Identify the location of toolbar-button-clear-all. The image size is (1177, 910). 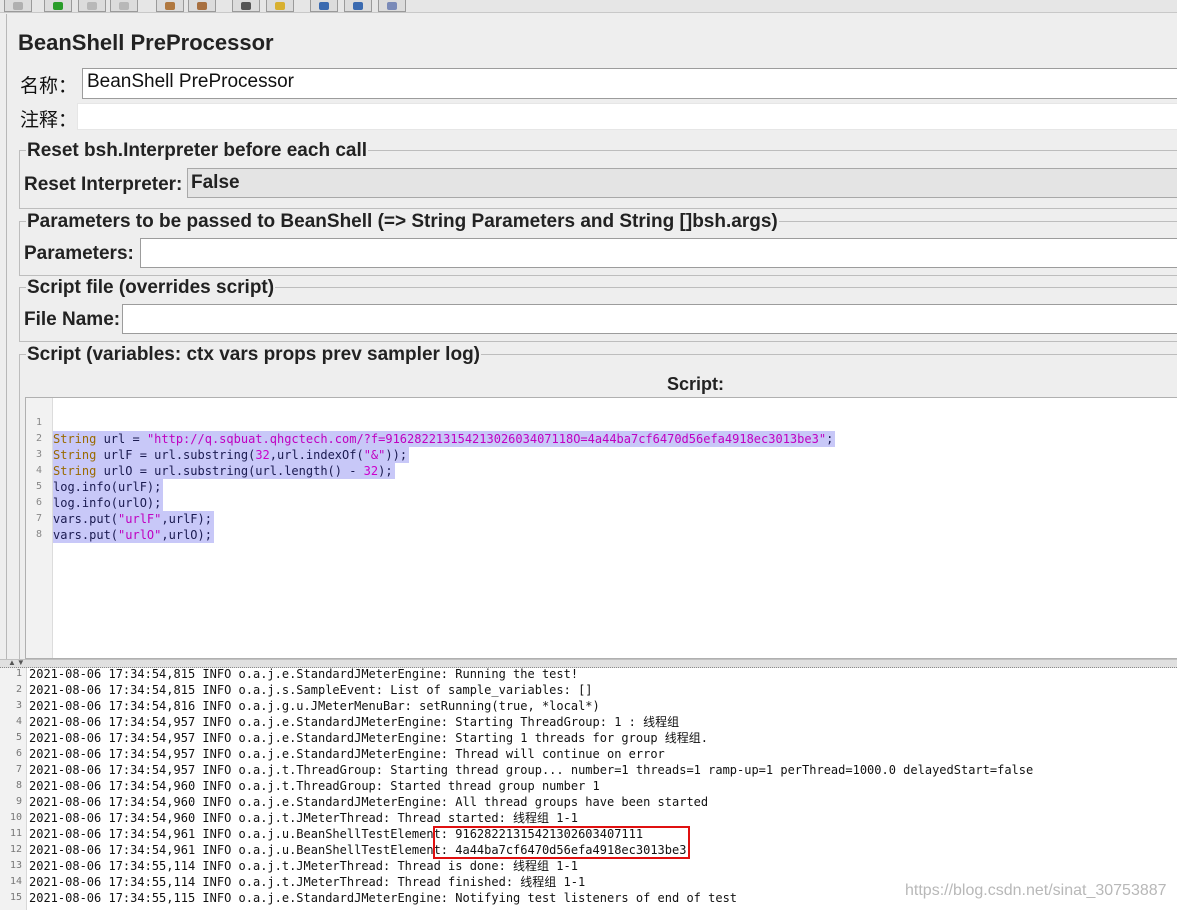
(202, 6).